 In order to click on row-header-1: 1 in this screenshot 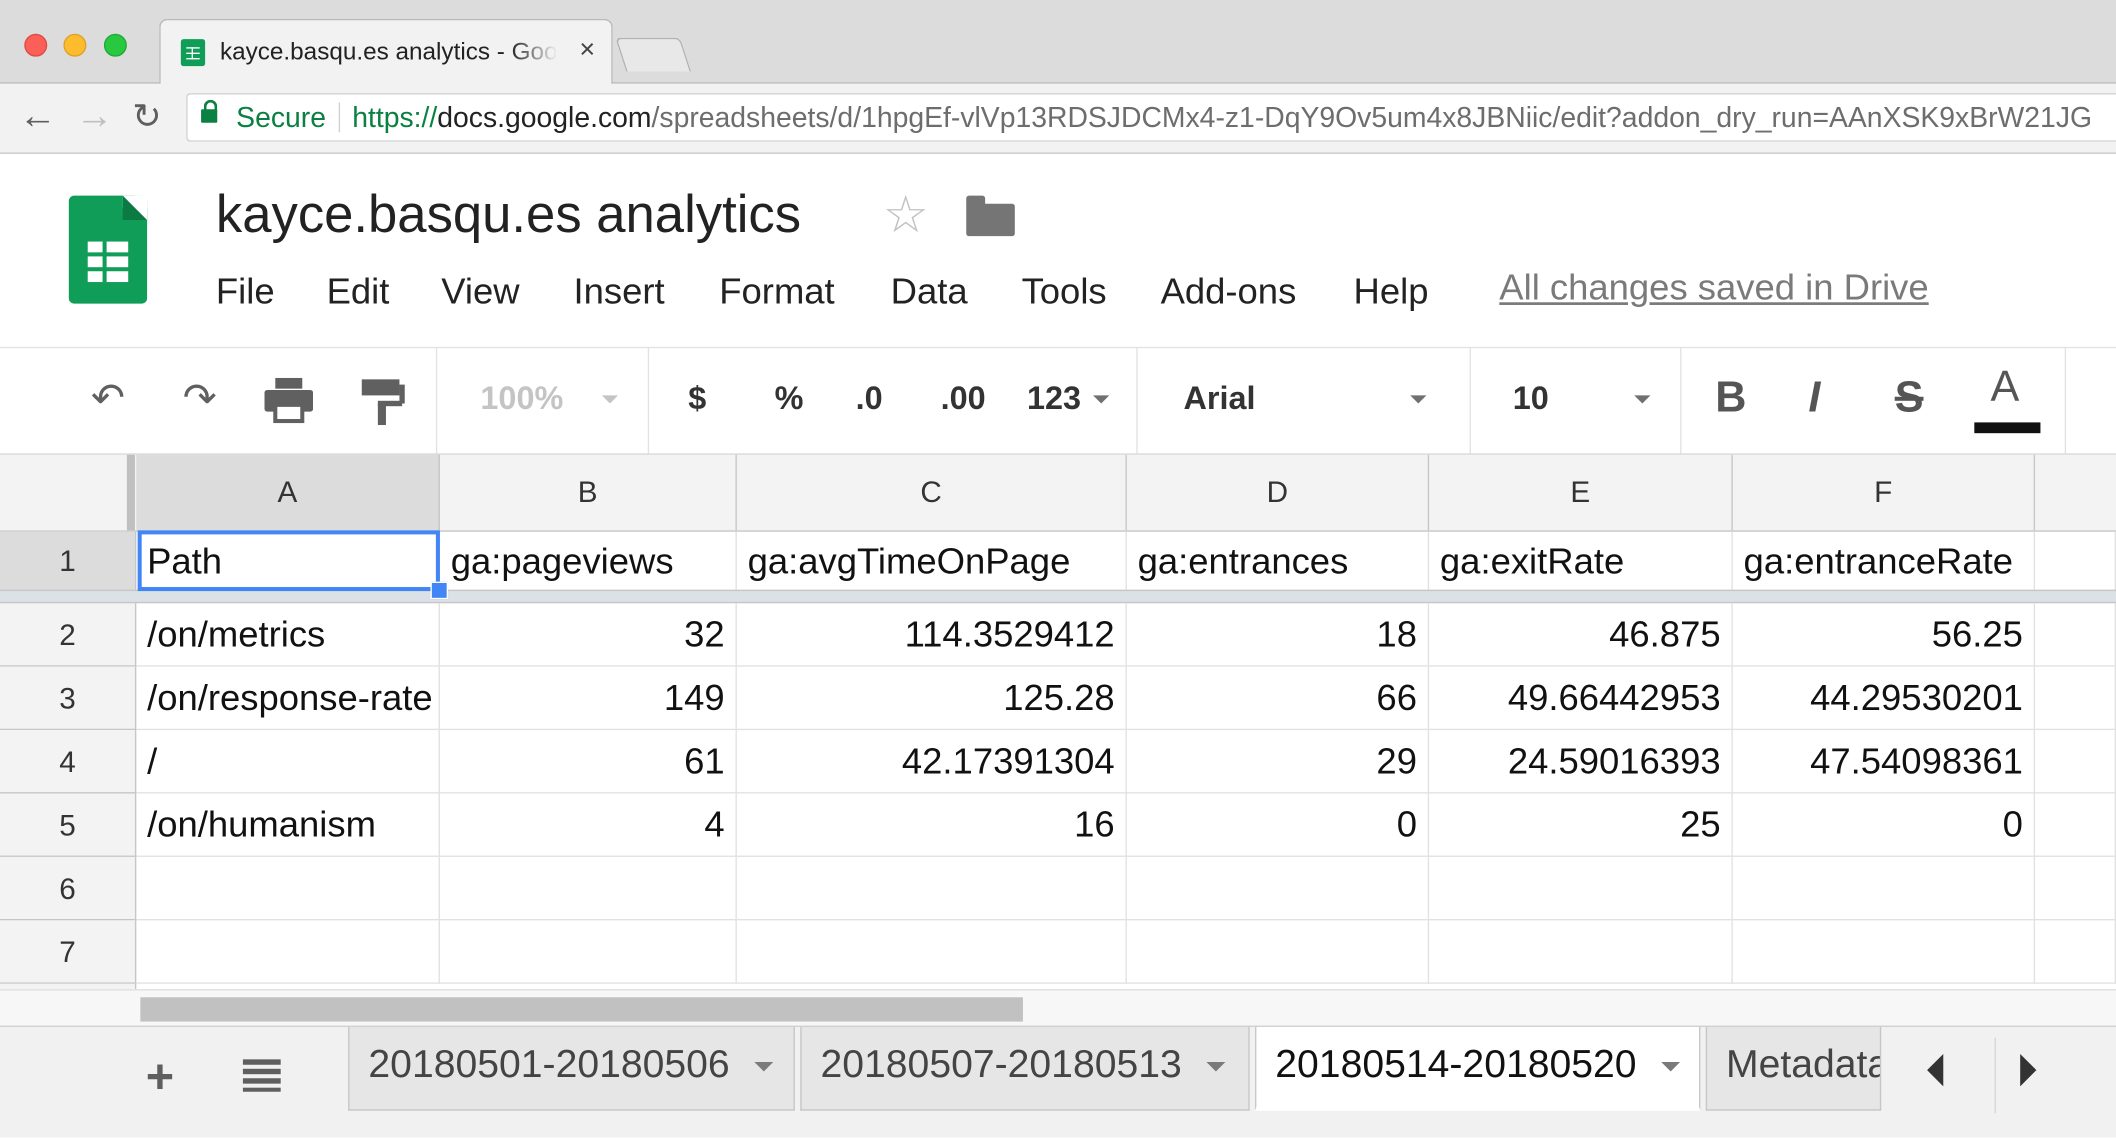, I will do `click(68, 561)`.